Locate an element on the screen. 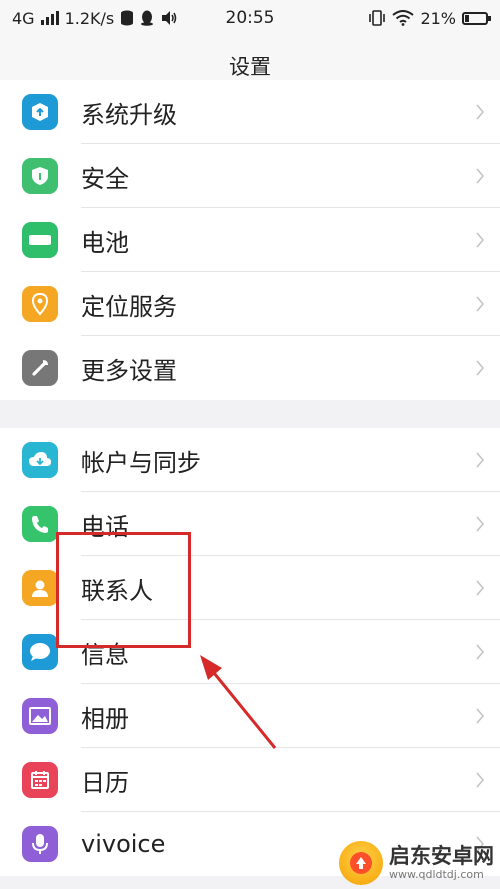 This screenshot has width=500, height=889. settings-item-label: 信息 is located at coordinates (105, 654).